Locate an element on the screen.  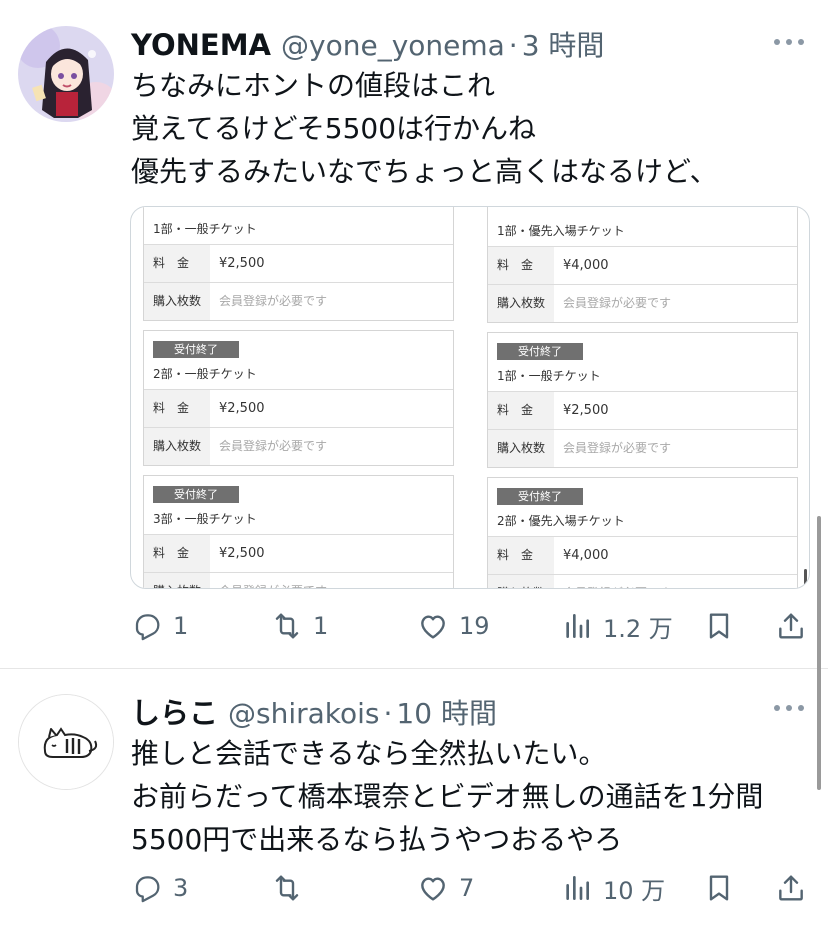
heart-icon is located at coordinates (433, 627).